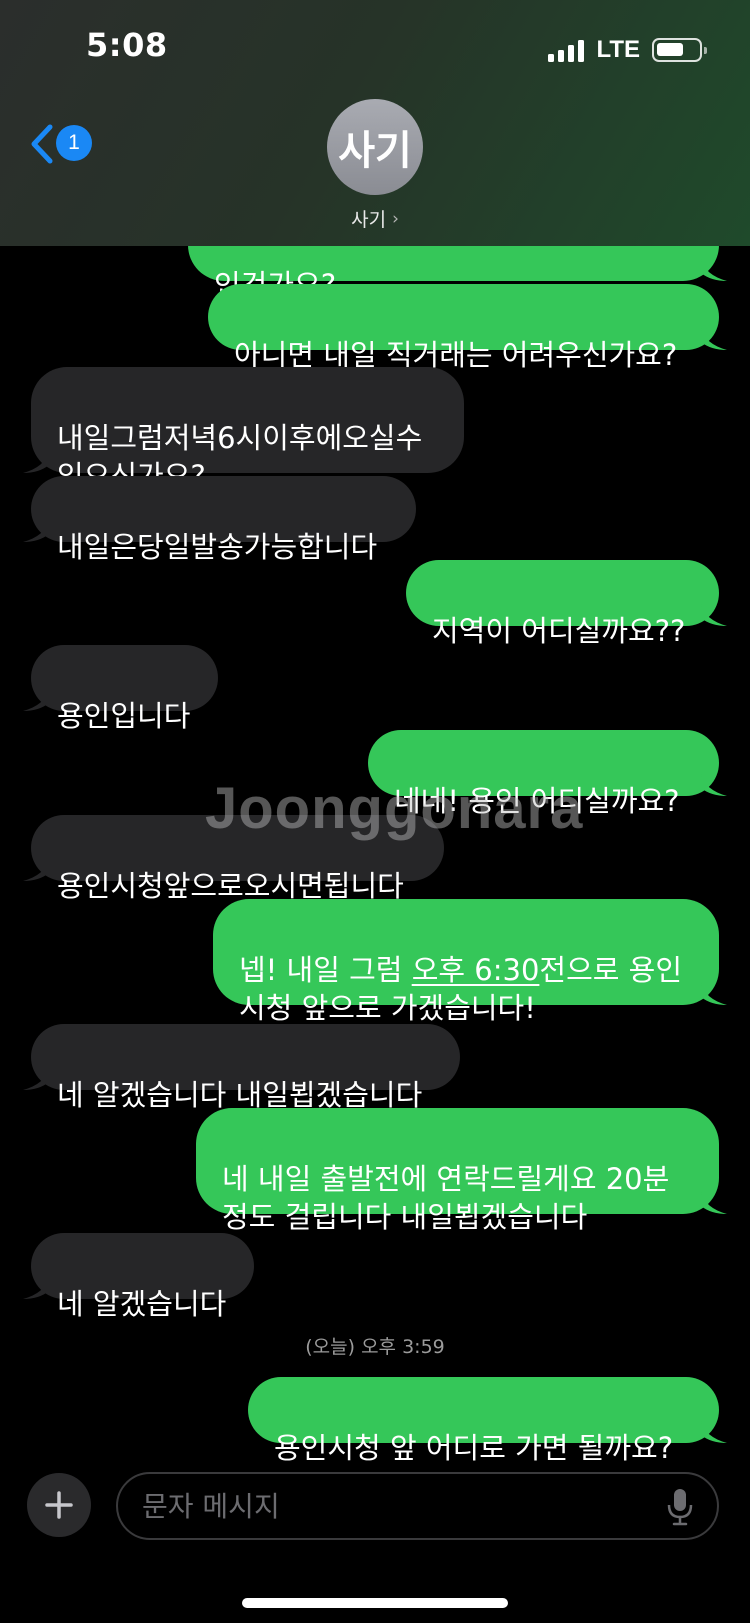  What do you see at coordinates (467, 328) in the screenshot?
I see `message-bubble-outgoing: 아니면 내일 직거래는 어려우신가요?` at bounding box center [467, 328].